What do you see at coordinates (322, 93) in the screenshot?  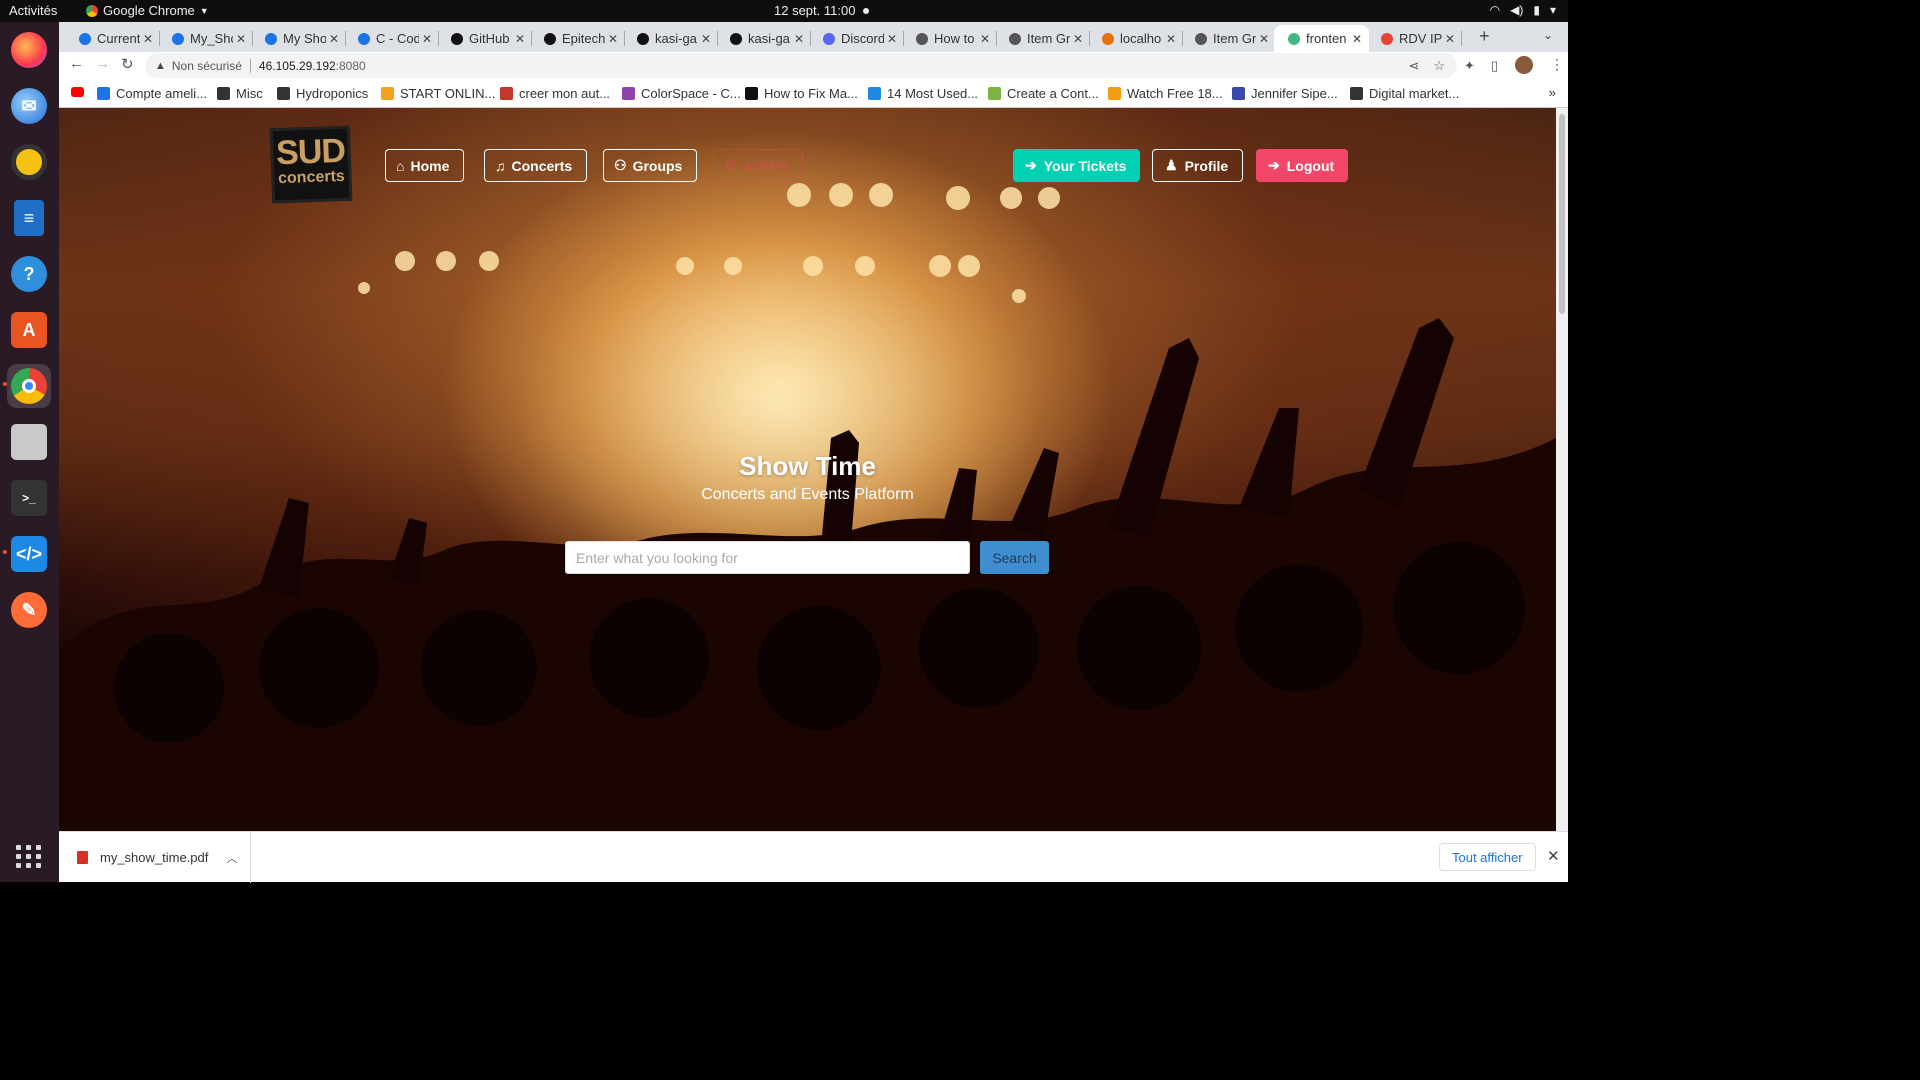 I see `bookmark-item: Hydroponics` at bounding box center [322, 93].